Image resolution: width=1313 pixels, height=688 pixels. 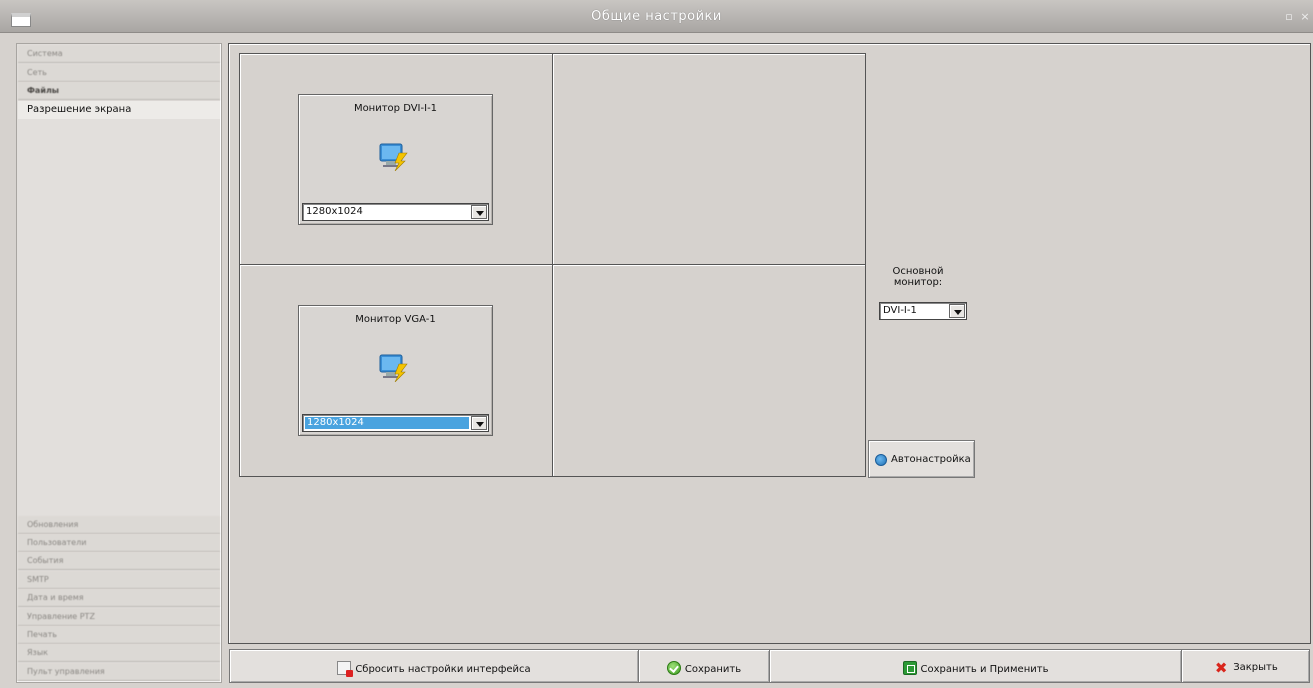 What do you see at coordinates (395, 319) in the screenshot?
I see `monitor-title: Монитор VGA-1` at bounding box center [395, 319].